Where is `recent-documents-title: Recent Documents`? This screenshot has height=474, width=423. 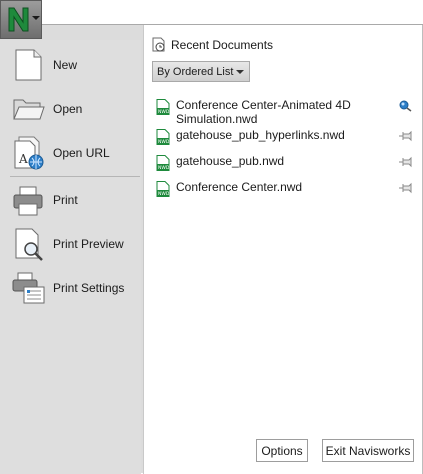
recent-documents-title: Recent Documents is located at coordinates (222, 45).